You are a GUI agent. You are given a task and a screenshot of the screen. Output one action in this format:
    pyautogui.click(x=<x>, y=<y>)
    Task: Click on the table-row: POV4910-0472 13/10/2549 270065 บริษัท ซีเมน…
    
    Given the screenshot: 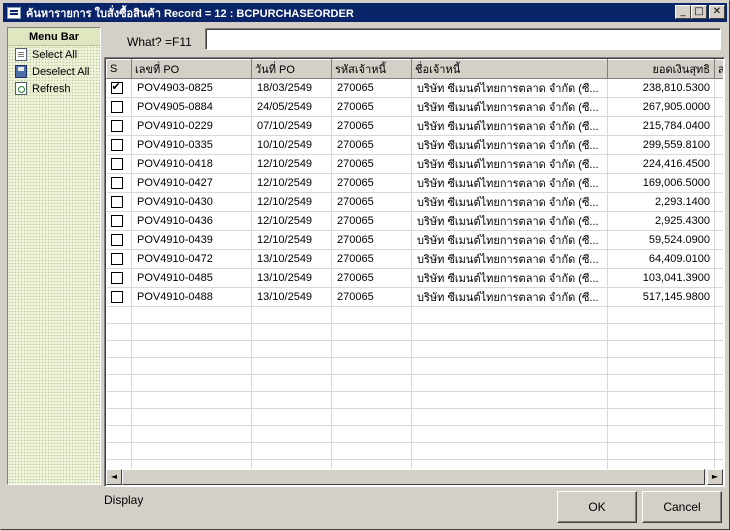 What is the action you would take?
    pyautogui.click(x=414, y=259)
    